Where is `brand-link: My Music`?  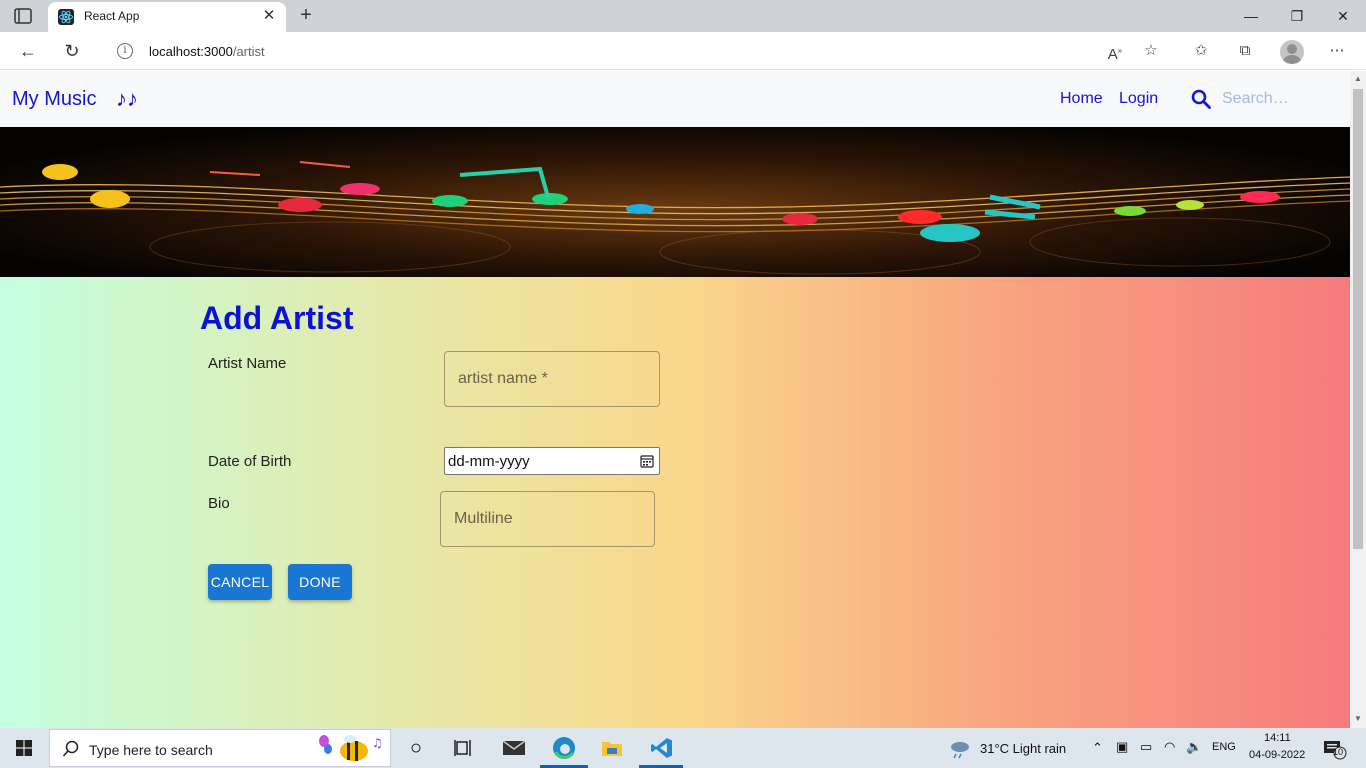 brand-link: My Music is located at coordinates (54, 99).